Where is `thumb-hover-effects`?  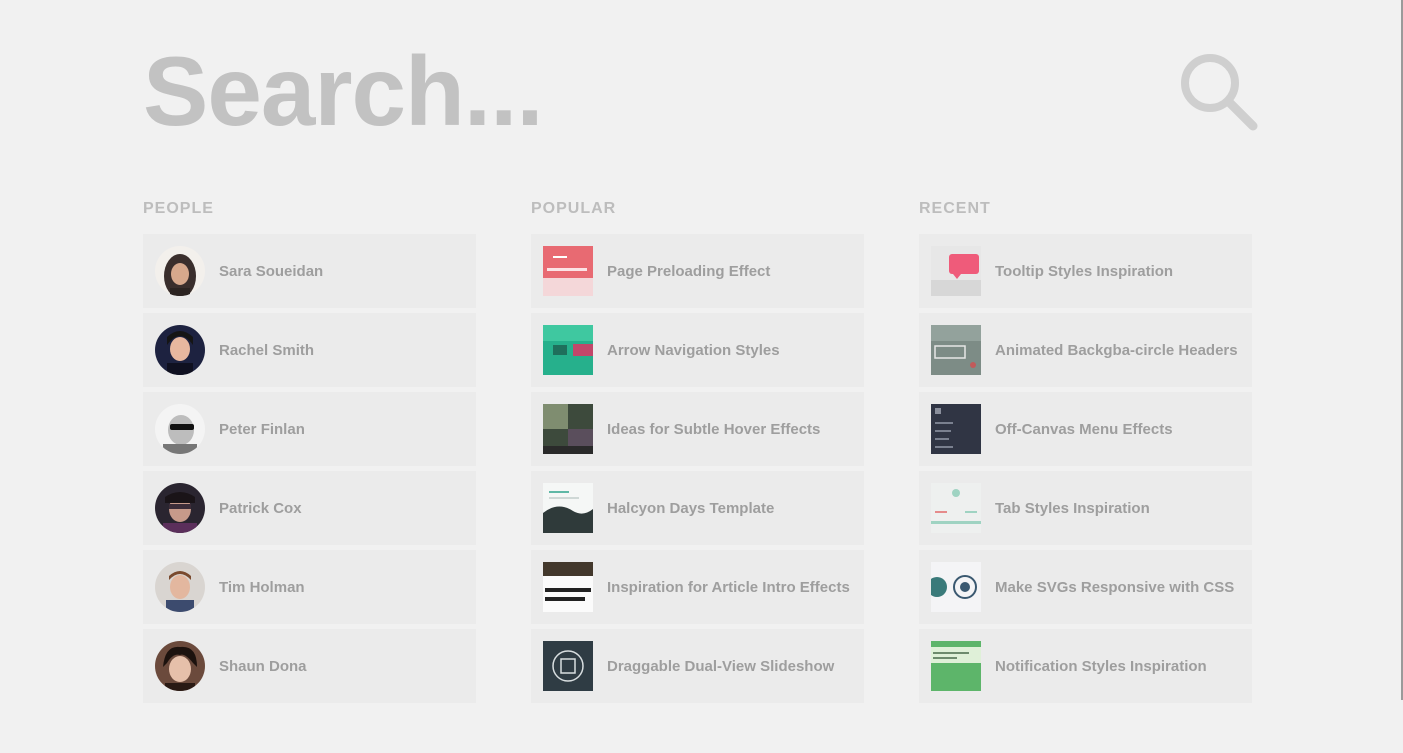
thumb-hover-effects is located at coordinates (568, 429).